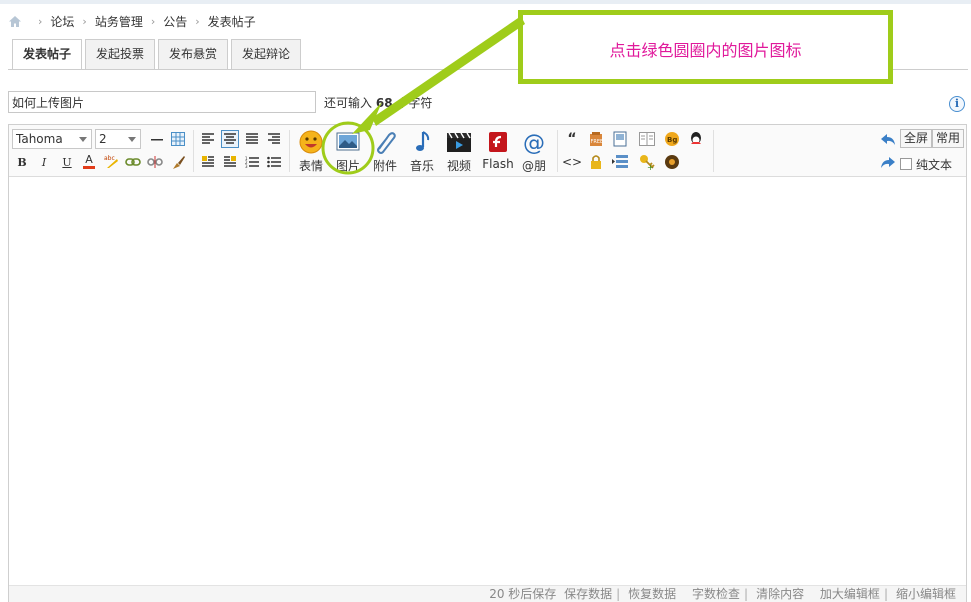  What do you see at coordinates (647, 139) in the screenshot?
I see `columns-icon` at bounding box center [647, 139].